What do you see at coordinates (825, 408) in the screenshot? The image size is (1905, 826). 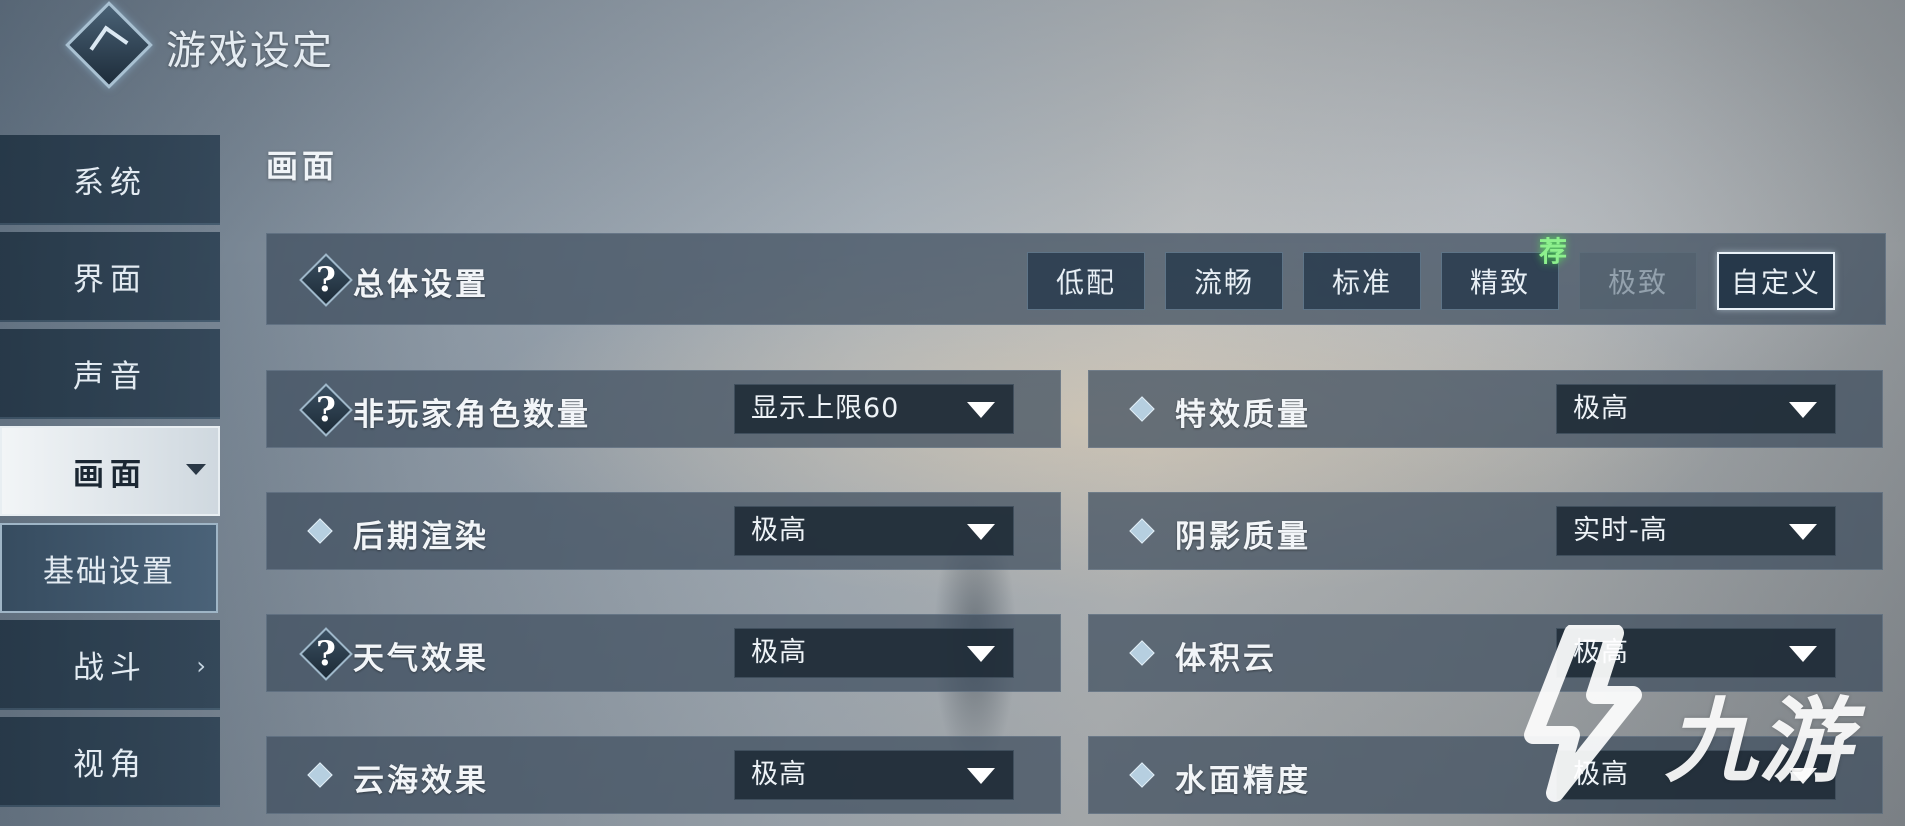 I see `dropdown-value: 显示上限60` at bounding box center [825, 408].